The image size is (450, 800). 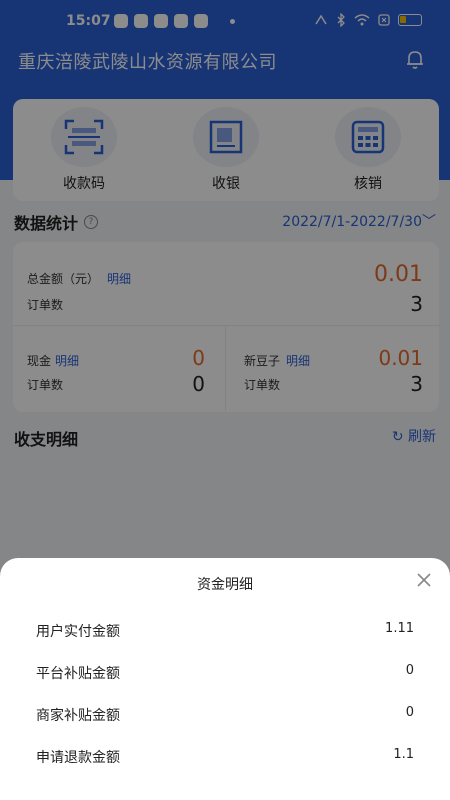 What do you see at coordinates (226, 673) in the screenshot?
I see `sheet-row: 平台补贴金额 0` at bounding box center [226, 673].